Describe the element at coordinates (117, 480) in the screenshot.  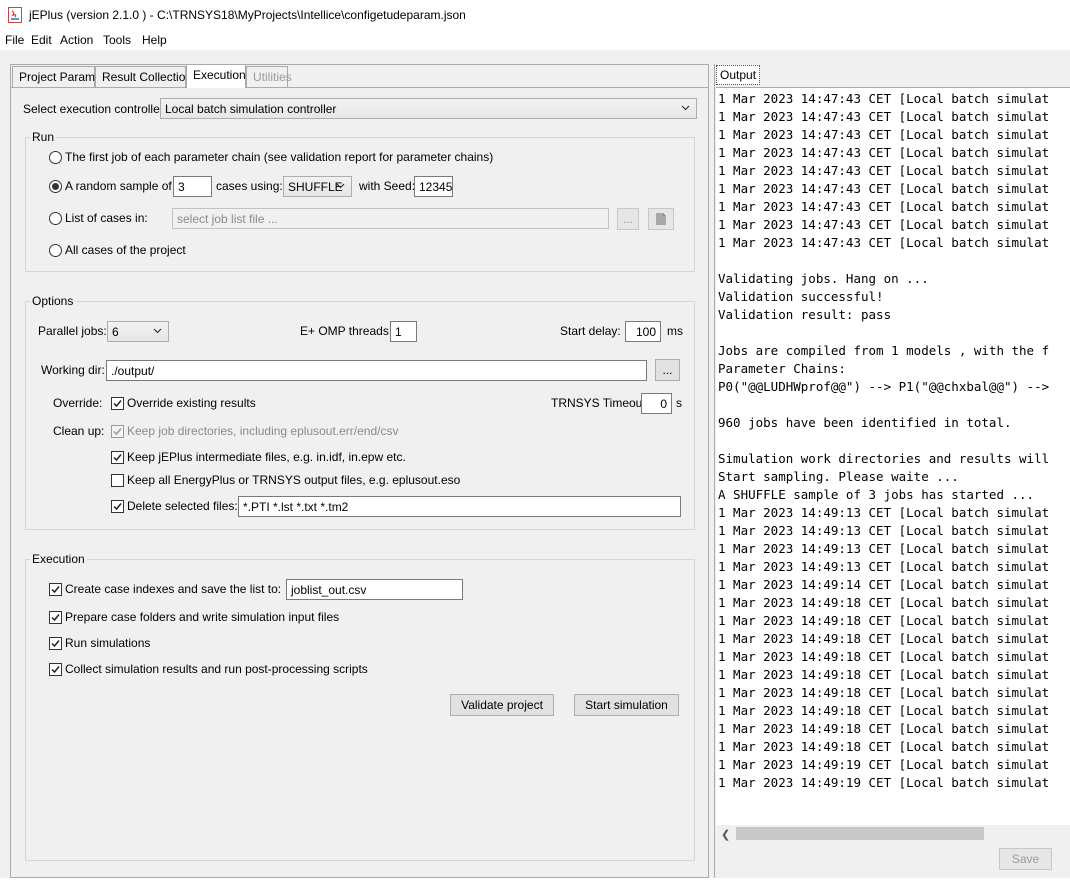
I see `keep-all-output-checkbox` at that location.